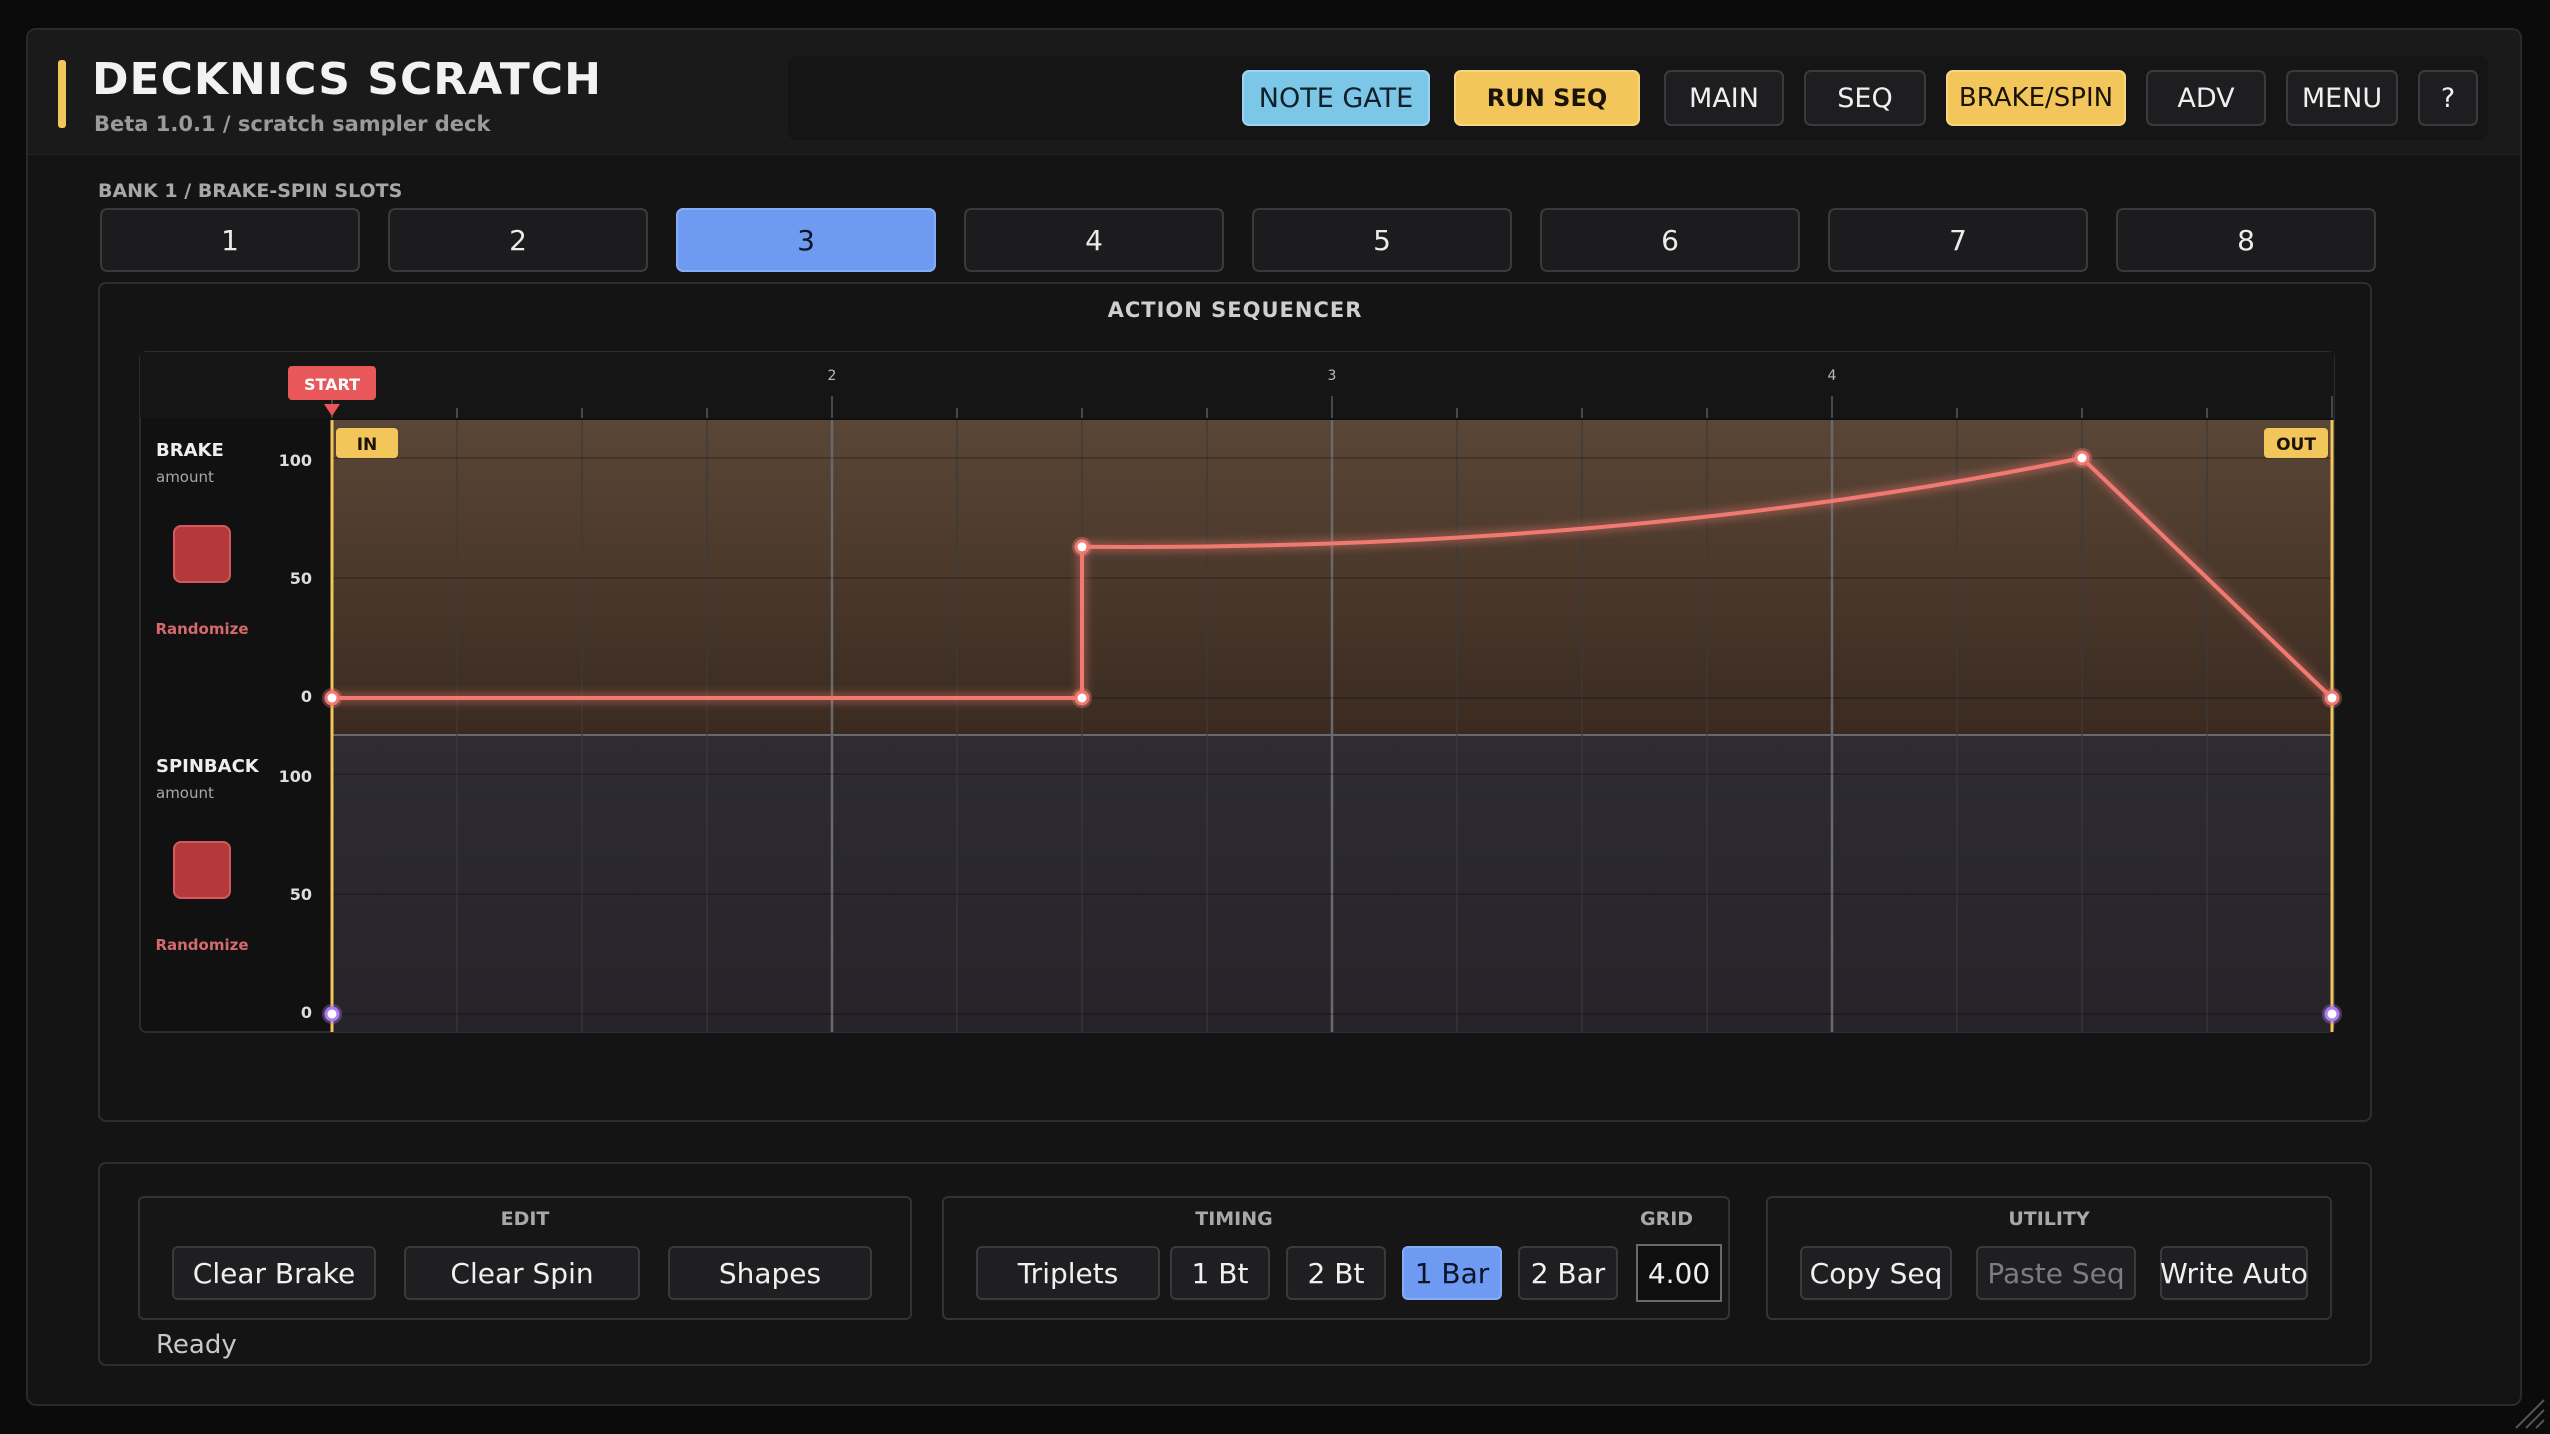 This screenshot has width=2550, height=1434. I want to click on seq-button: SEQ, so click(1865, 98).